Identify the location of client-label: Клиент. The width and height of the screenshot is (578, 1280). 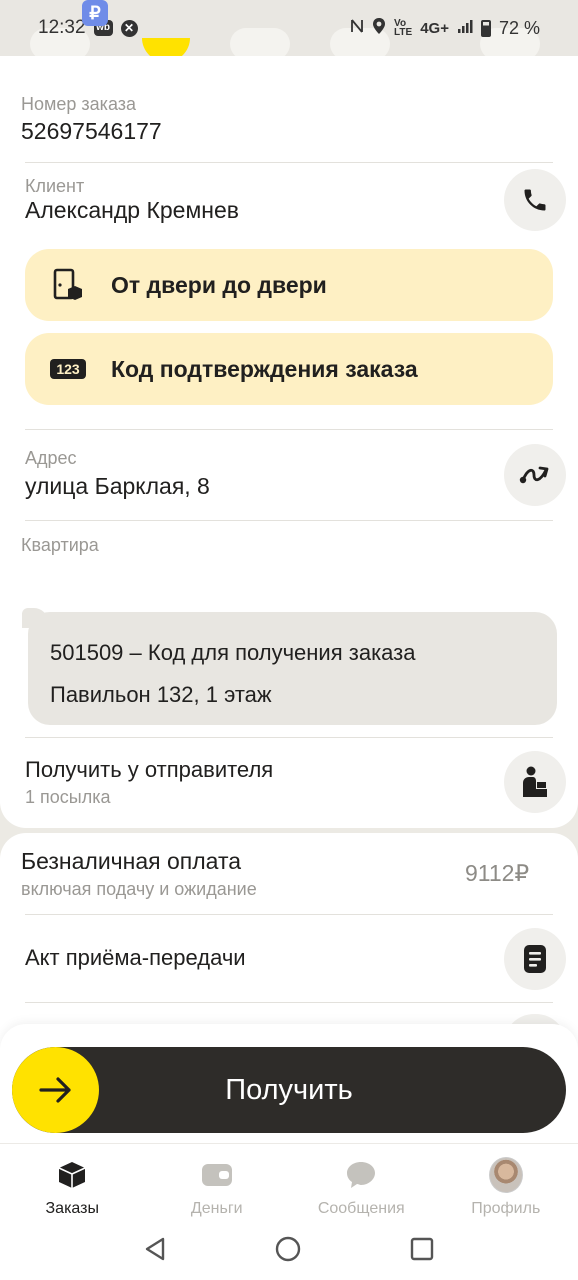
(55, 186).